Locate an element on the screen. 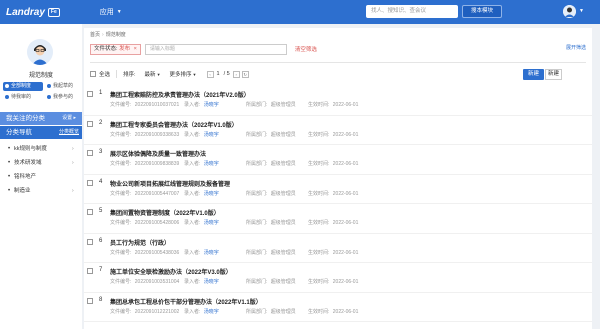 This screenshot has width=600, height=329. clear-filter-link: 清空筛选 is located at coordinates (306, 49).